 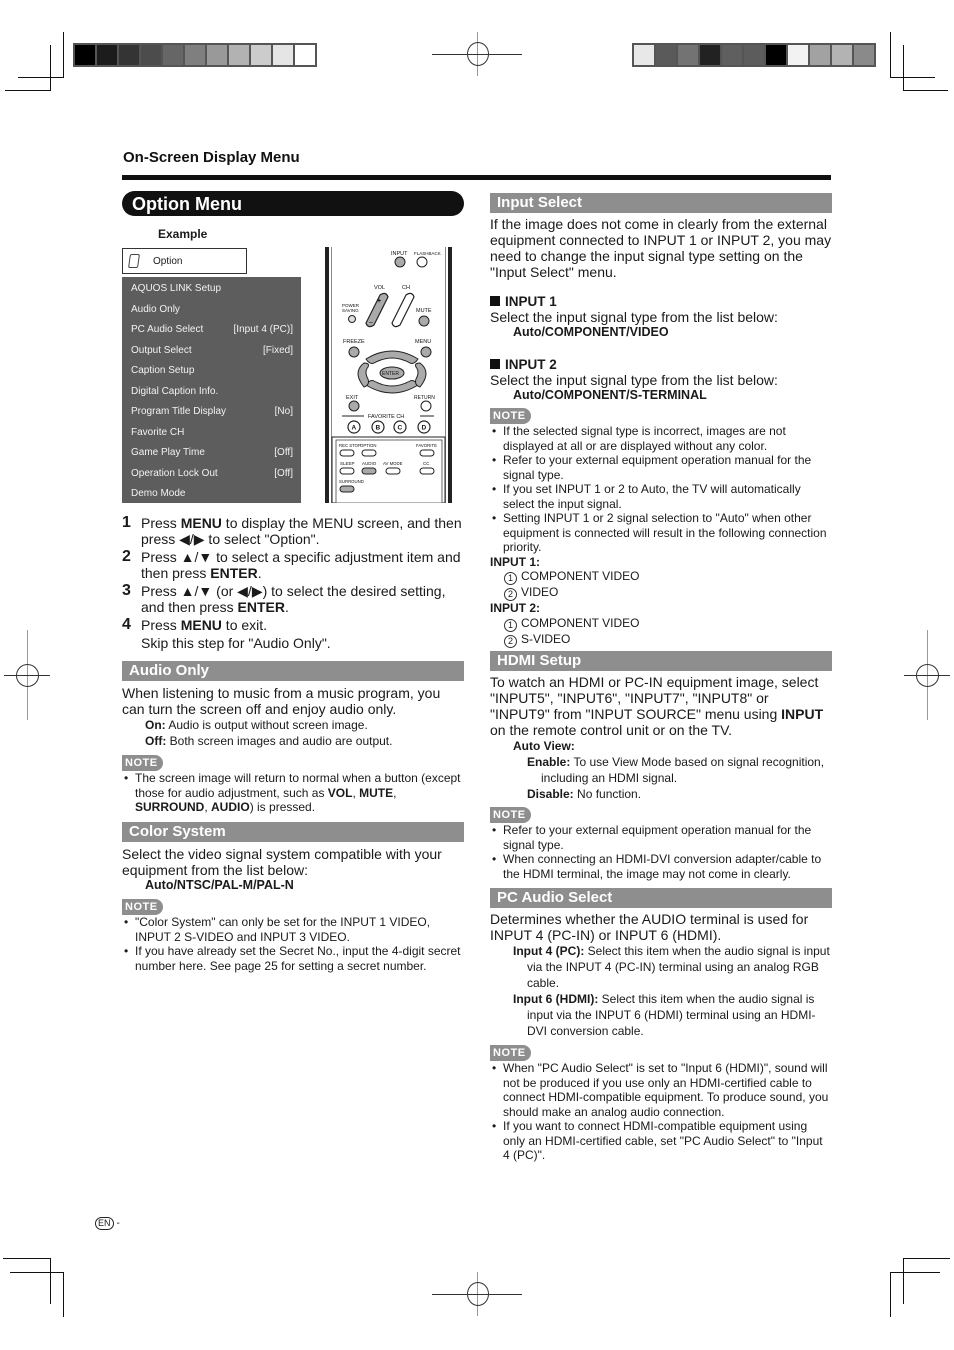 What do you see at coordinates (219, 885) in the screenshot?
I see `color-system-options: Auto/NTSC/PAL-M/PAL-N` at bounding box center [219, 885].